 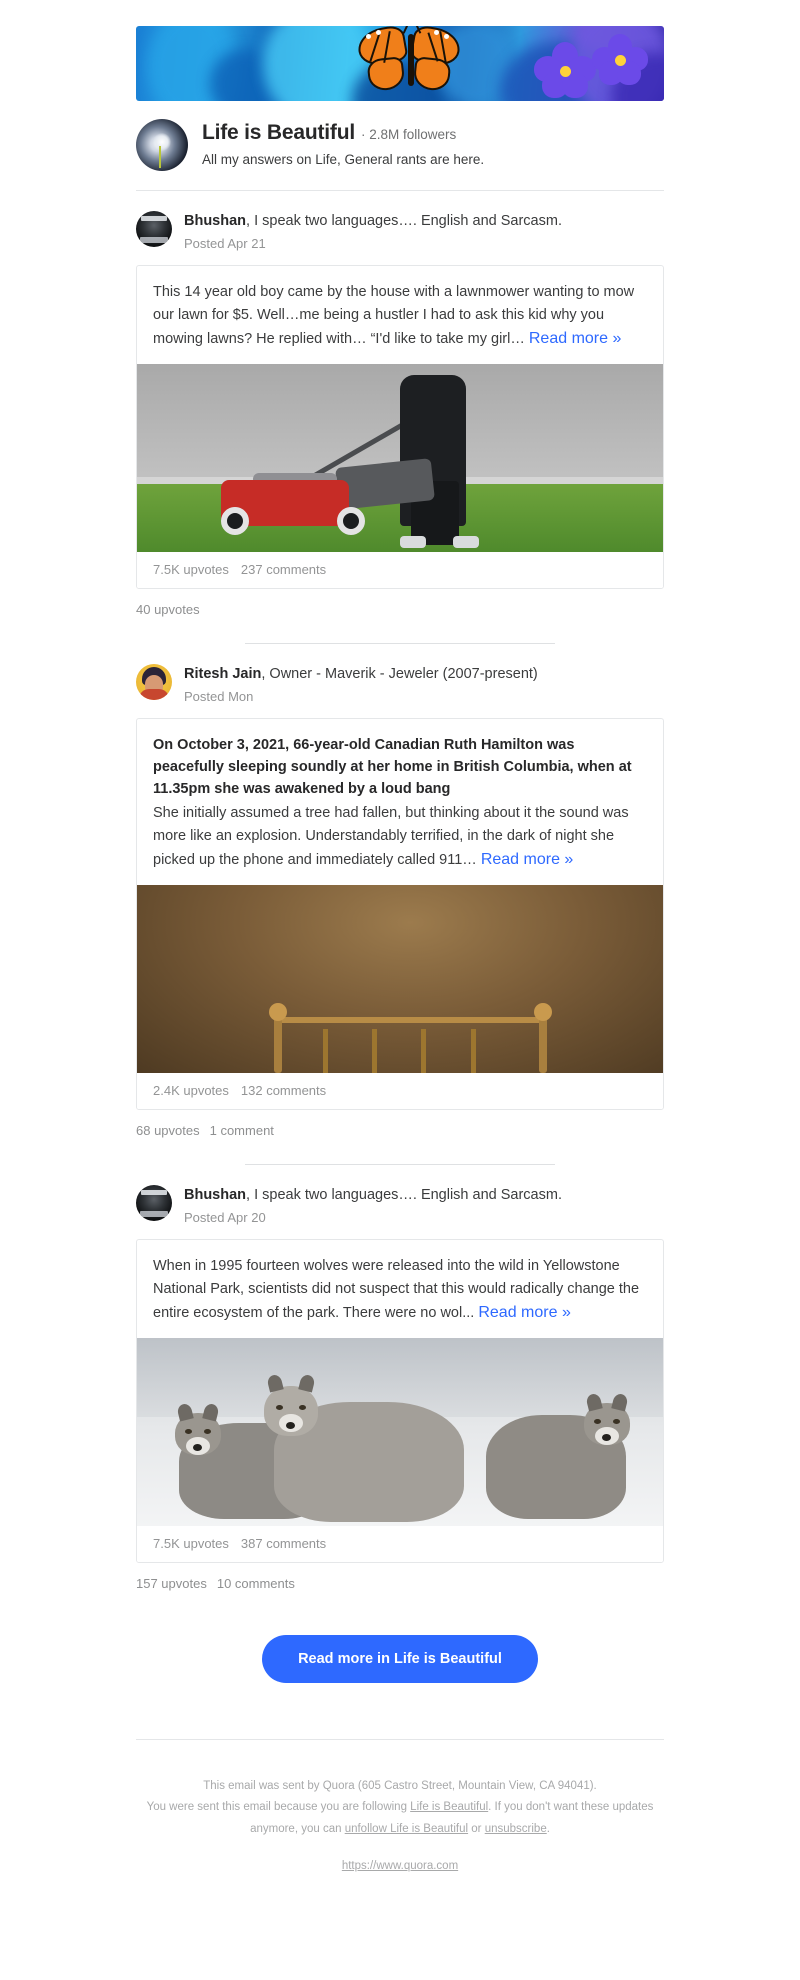 I want to click on footer-line-2-b: . If you don't want these updates, so click(x=571, y=1807).